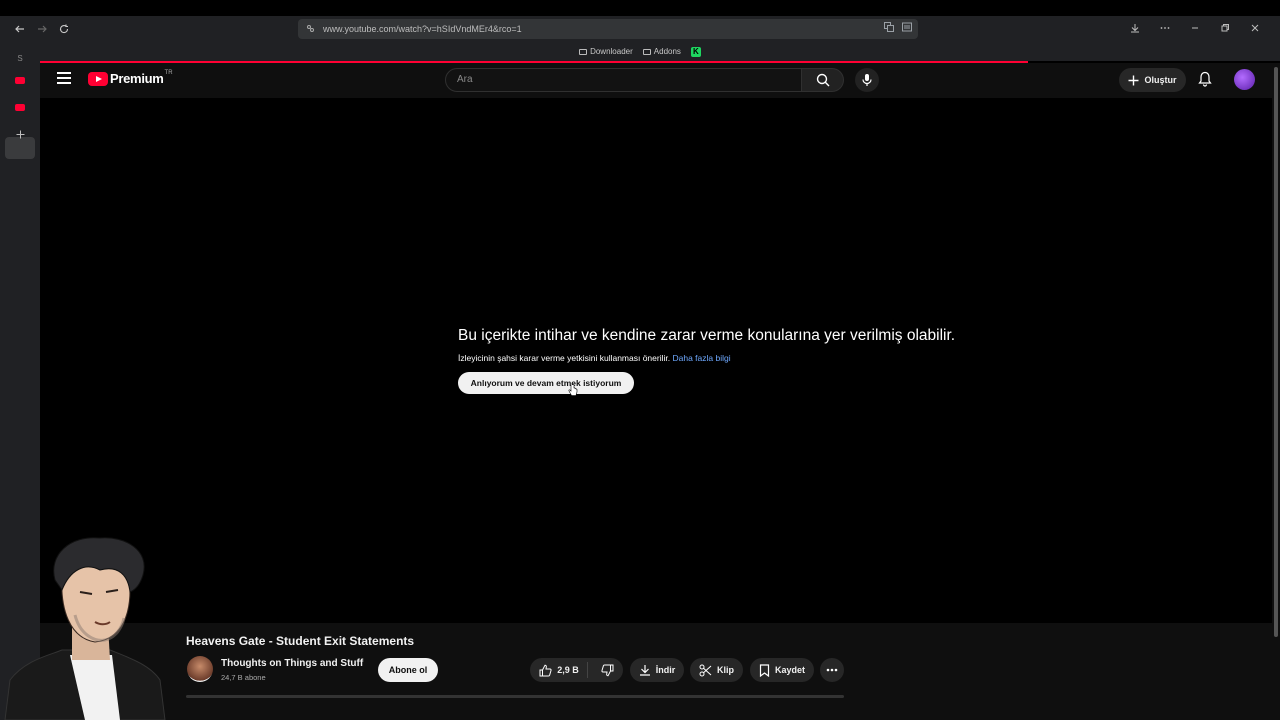  I want to click on site-info-icon, so click(310, 29).